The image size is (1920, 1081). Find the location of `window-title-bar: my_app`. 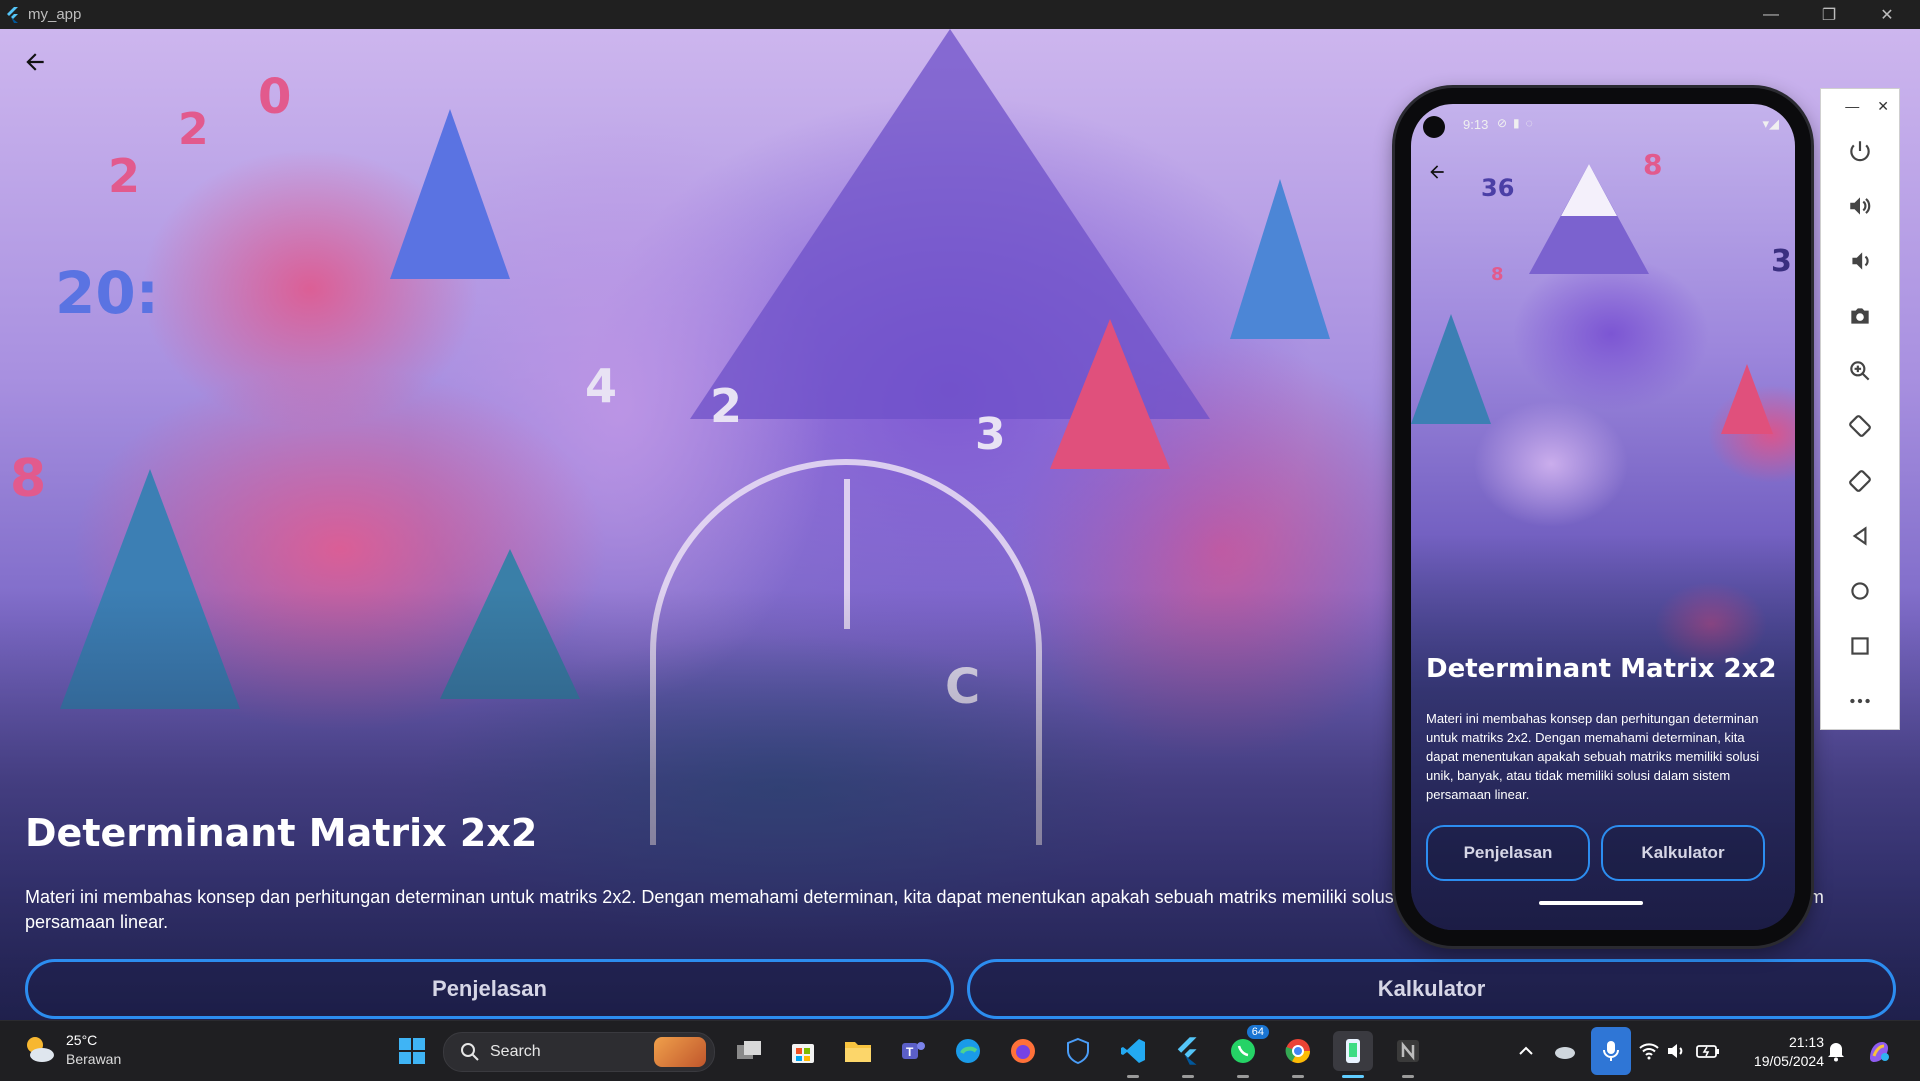

window-title-bar: my_app is located at coordinates (960, 14).